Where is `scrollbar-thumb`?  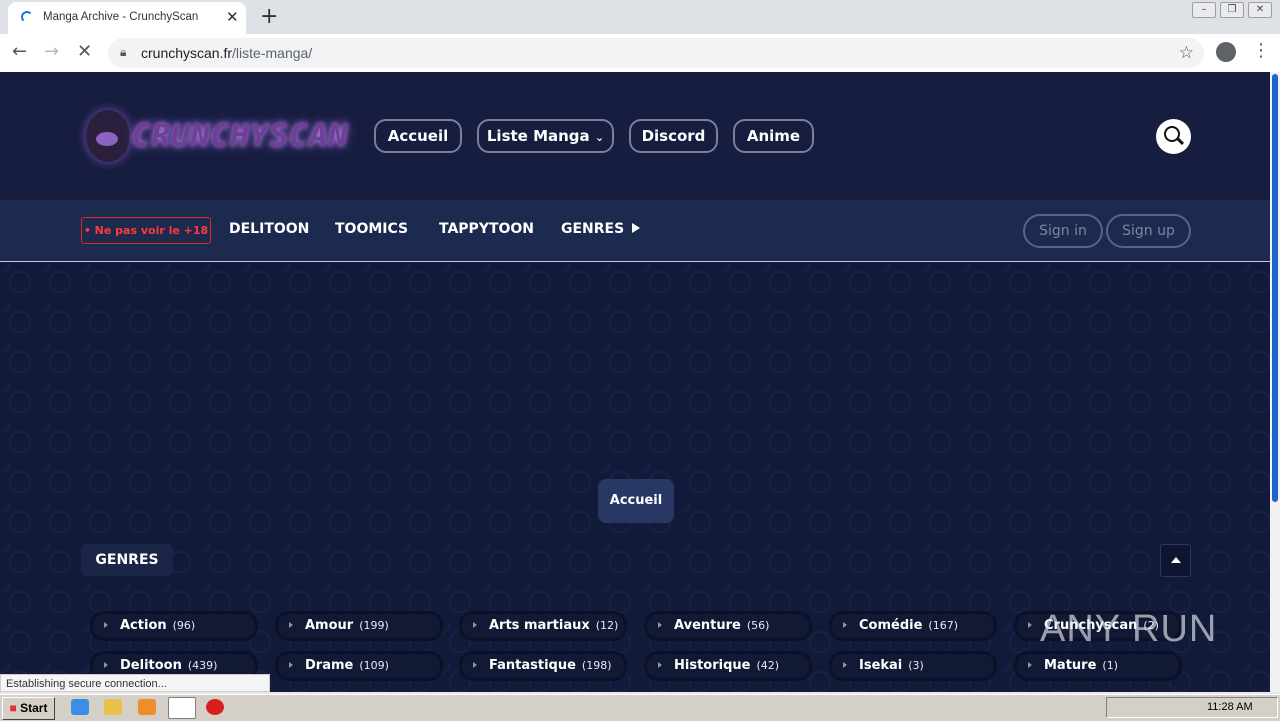
scrollbar-thumb is located at coordinates (1275, 288).